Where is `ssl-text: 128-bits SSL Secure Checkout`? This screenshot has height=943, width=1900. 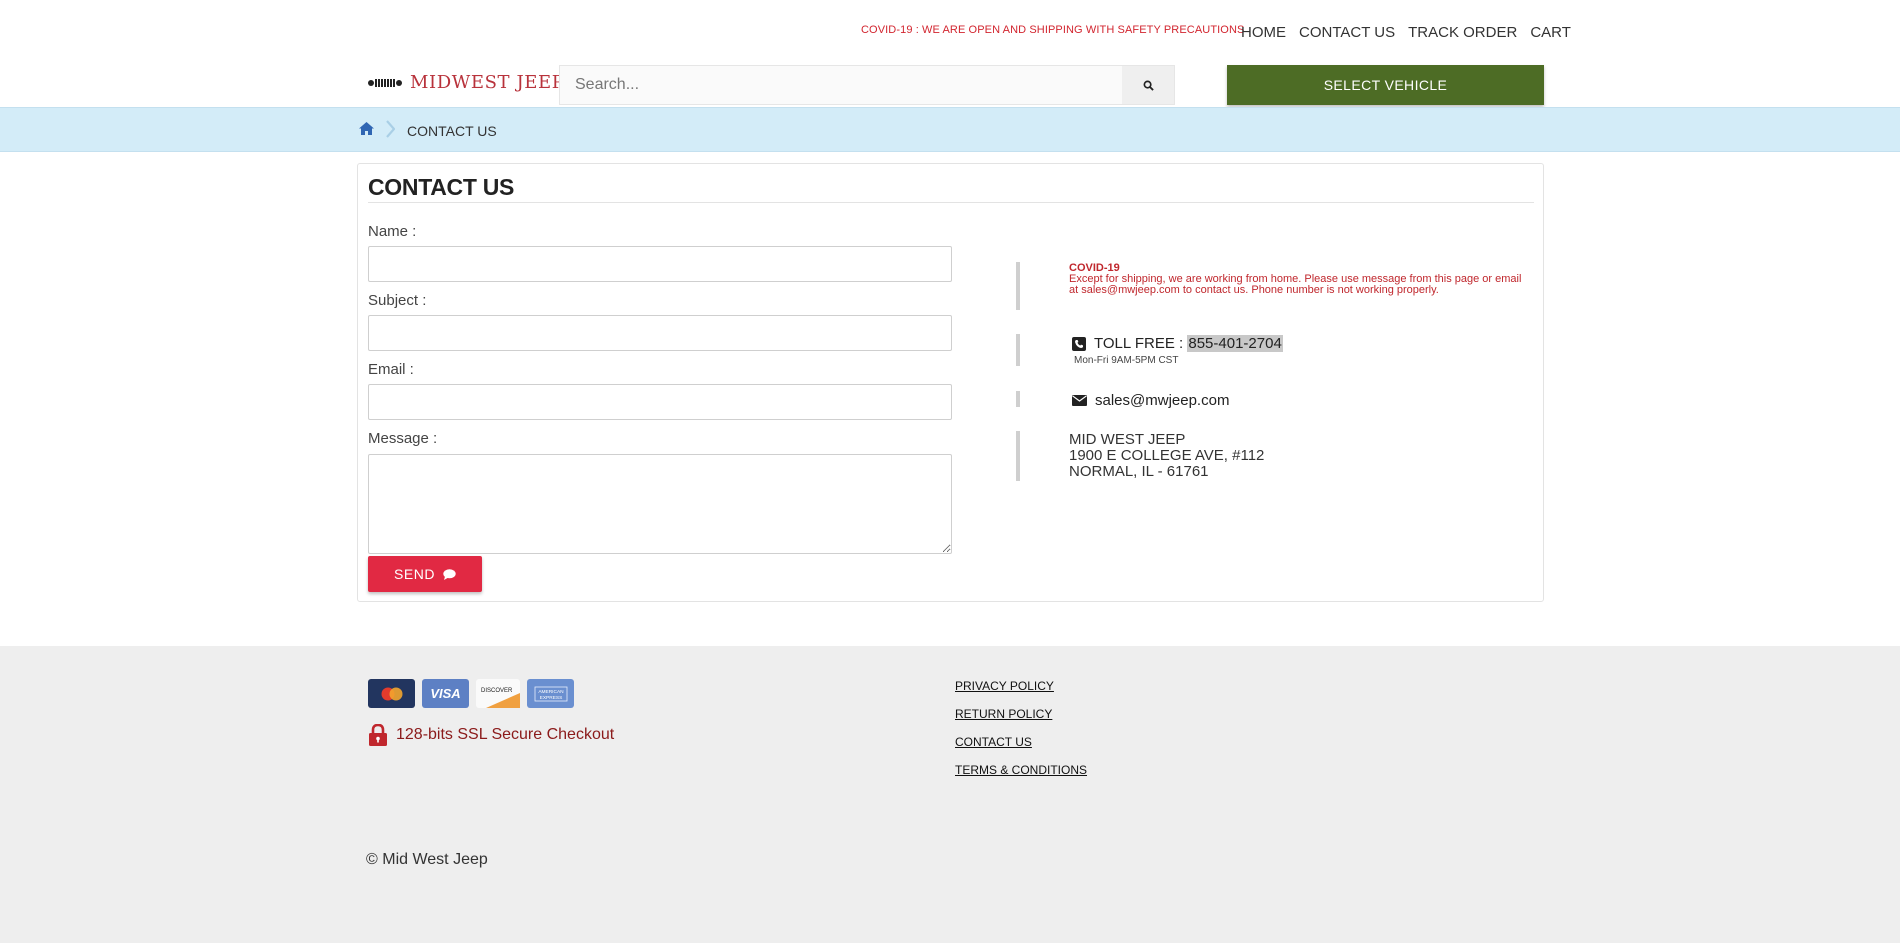
ssl-text: 128-bits SSL Secure Checkout is located at coordinates (505, 734).